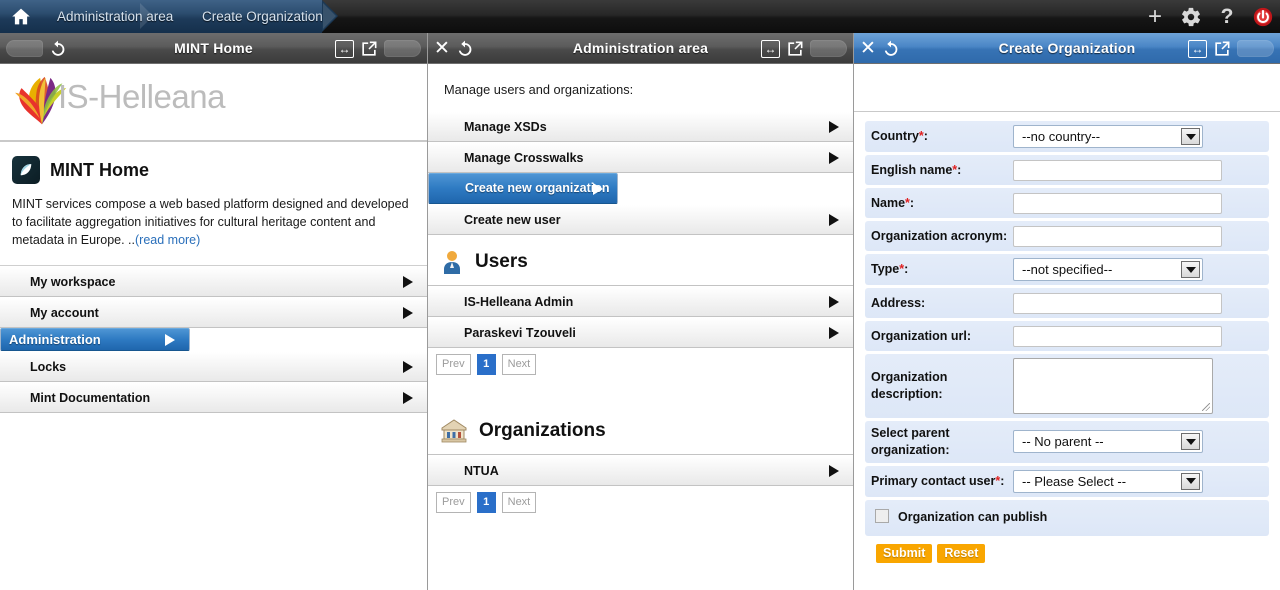 This screenshot has height=590, width=1280. What do you see at coordinates (167, 240) in the screenshot?
I see `read-more-link: (read more)` at bounding box center [167, 240].